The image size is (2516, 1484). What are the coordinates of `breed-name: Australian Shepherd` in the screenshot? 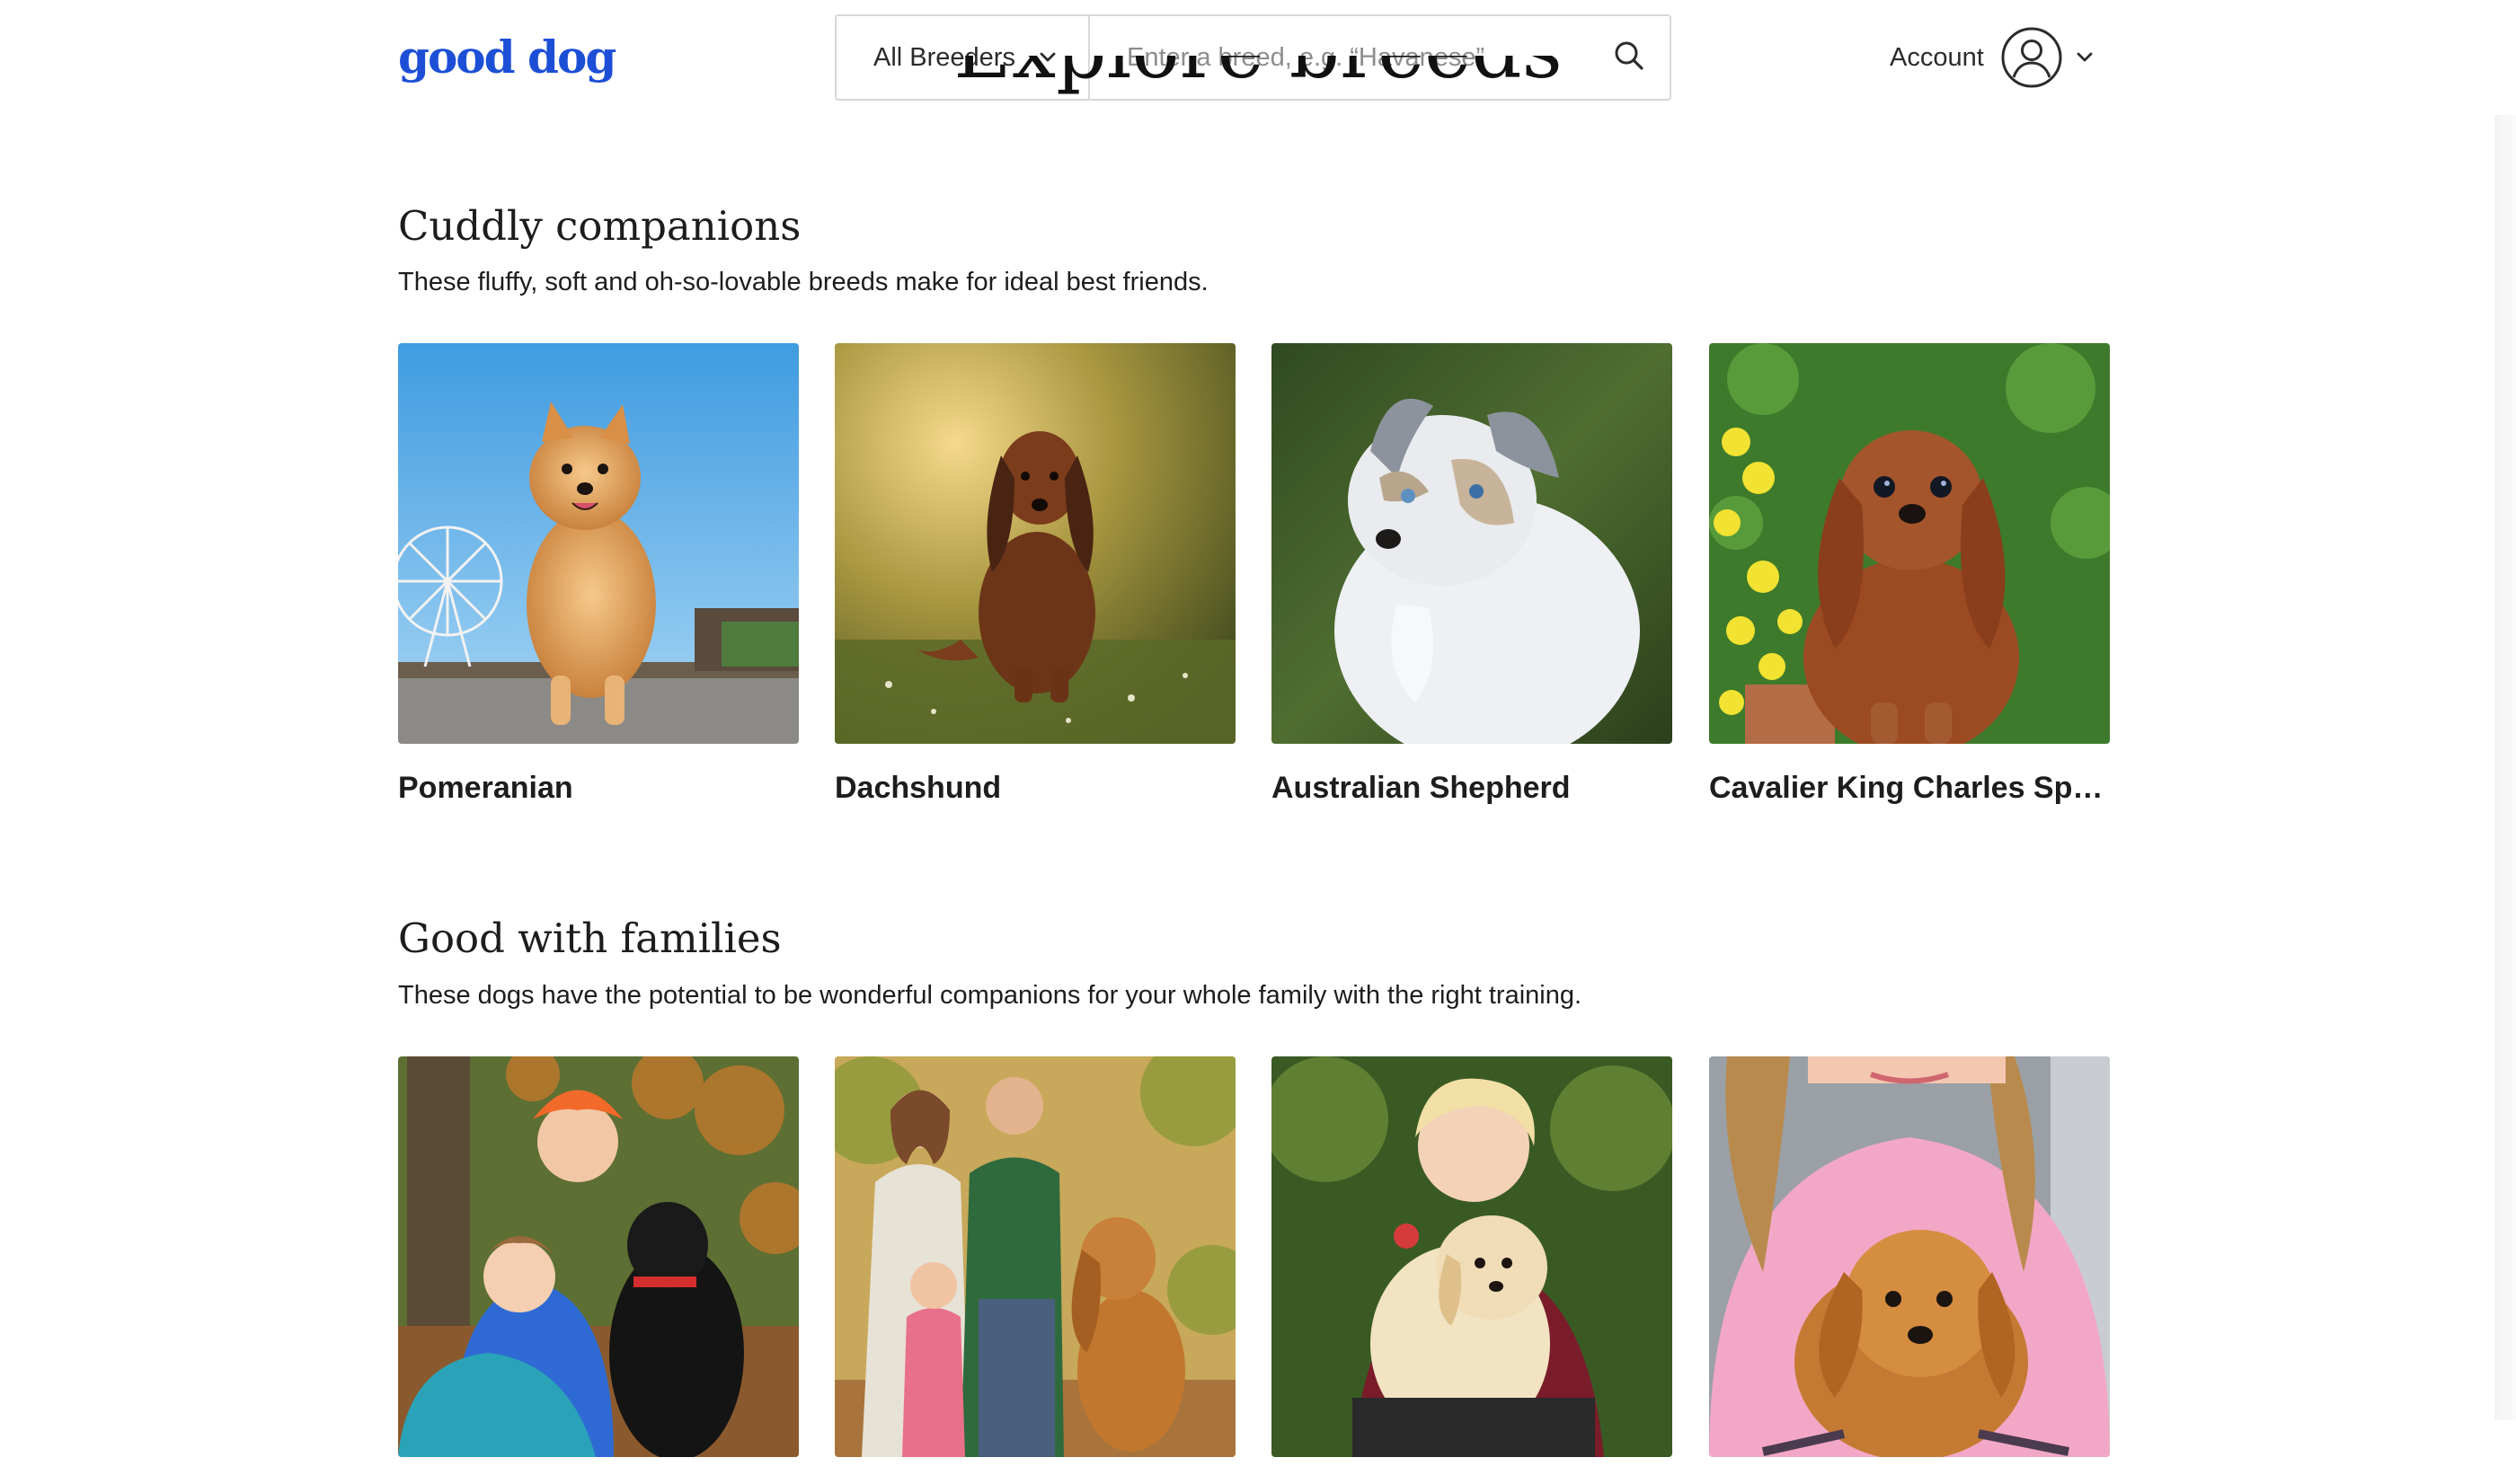 It's located at (1421, 788).